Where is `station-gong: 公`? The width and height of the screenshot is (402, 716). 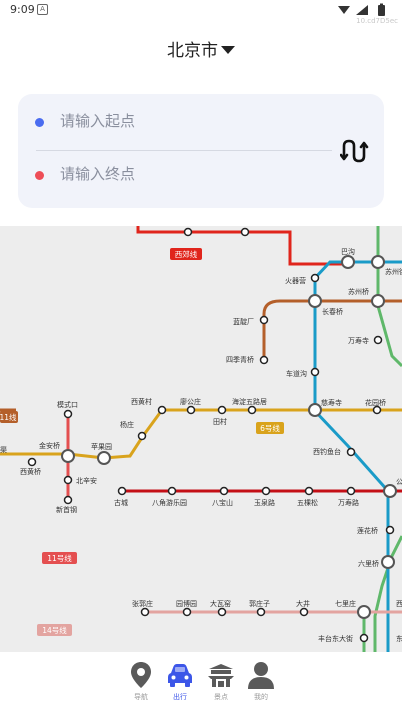 station-gong: 公 is located at coordinates (399, 482).